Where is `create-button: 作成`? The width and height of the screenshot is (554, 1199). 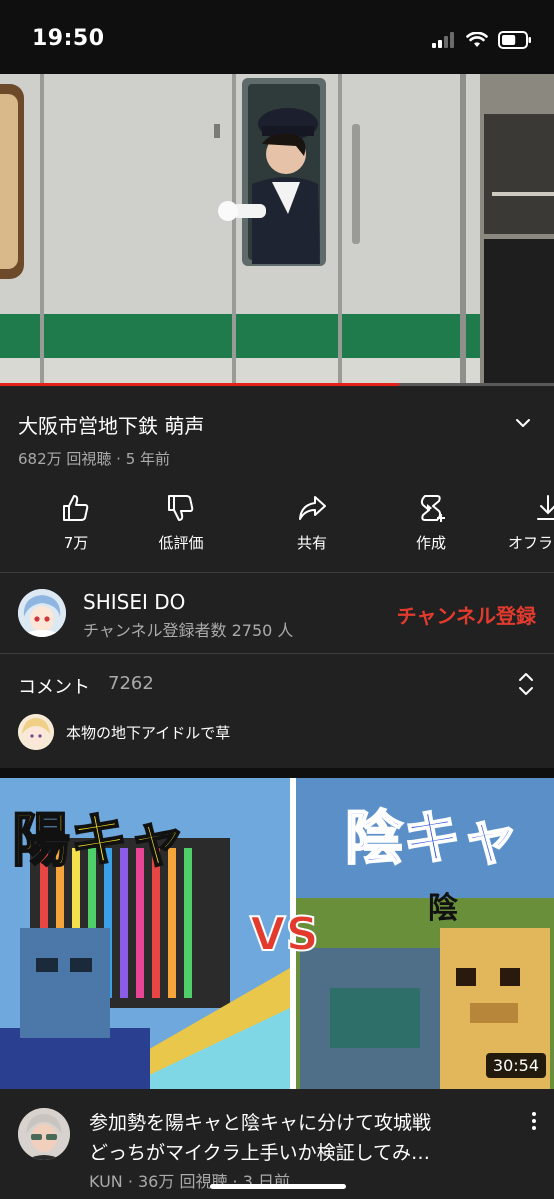 create-button: 作成 is located at coordinates (431, 522).